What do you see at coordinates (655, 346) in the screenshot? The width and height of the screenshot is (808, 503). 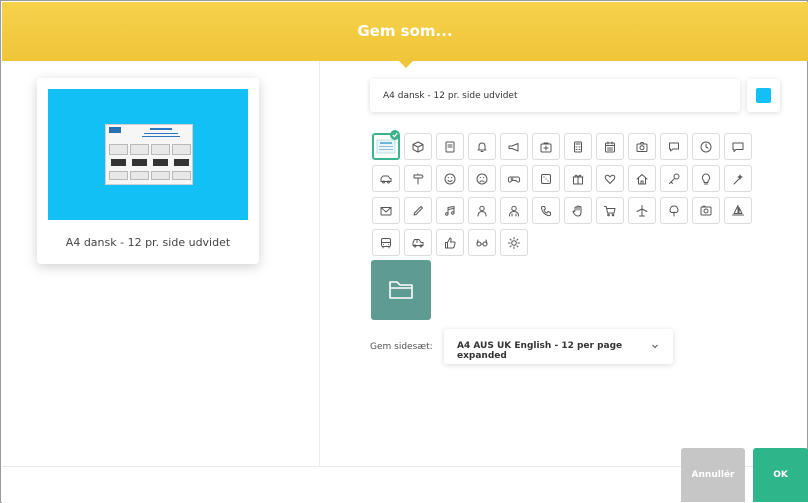 I see `chevron-down-icon` at bounding box center [655, 346].